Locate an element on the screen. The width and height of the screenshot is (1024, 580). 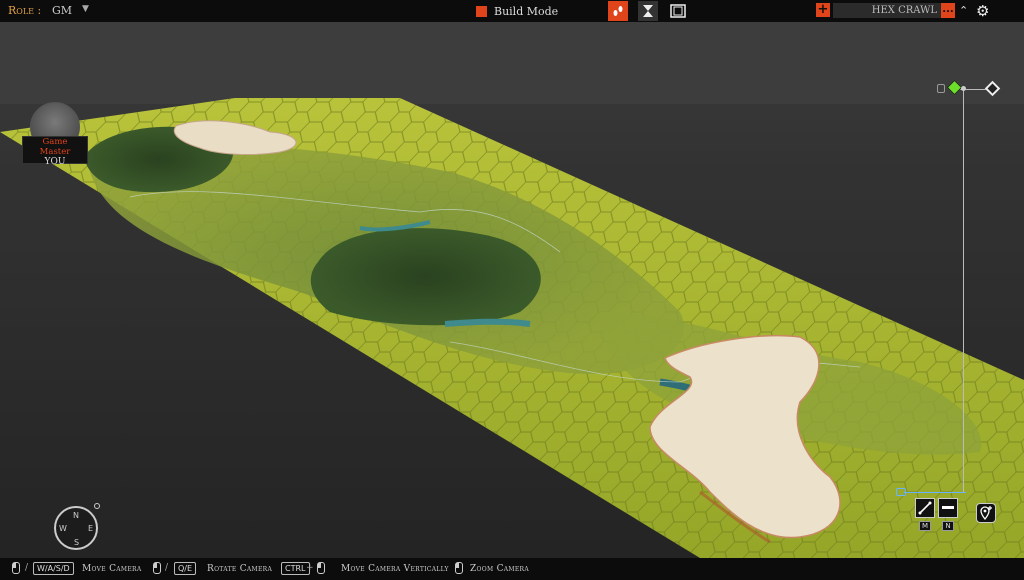
remove-tool-button is located at coordinates (948, 508).